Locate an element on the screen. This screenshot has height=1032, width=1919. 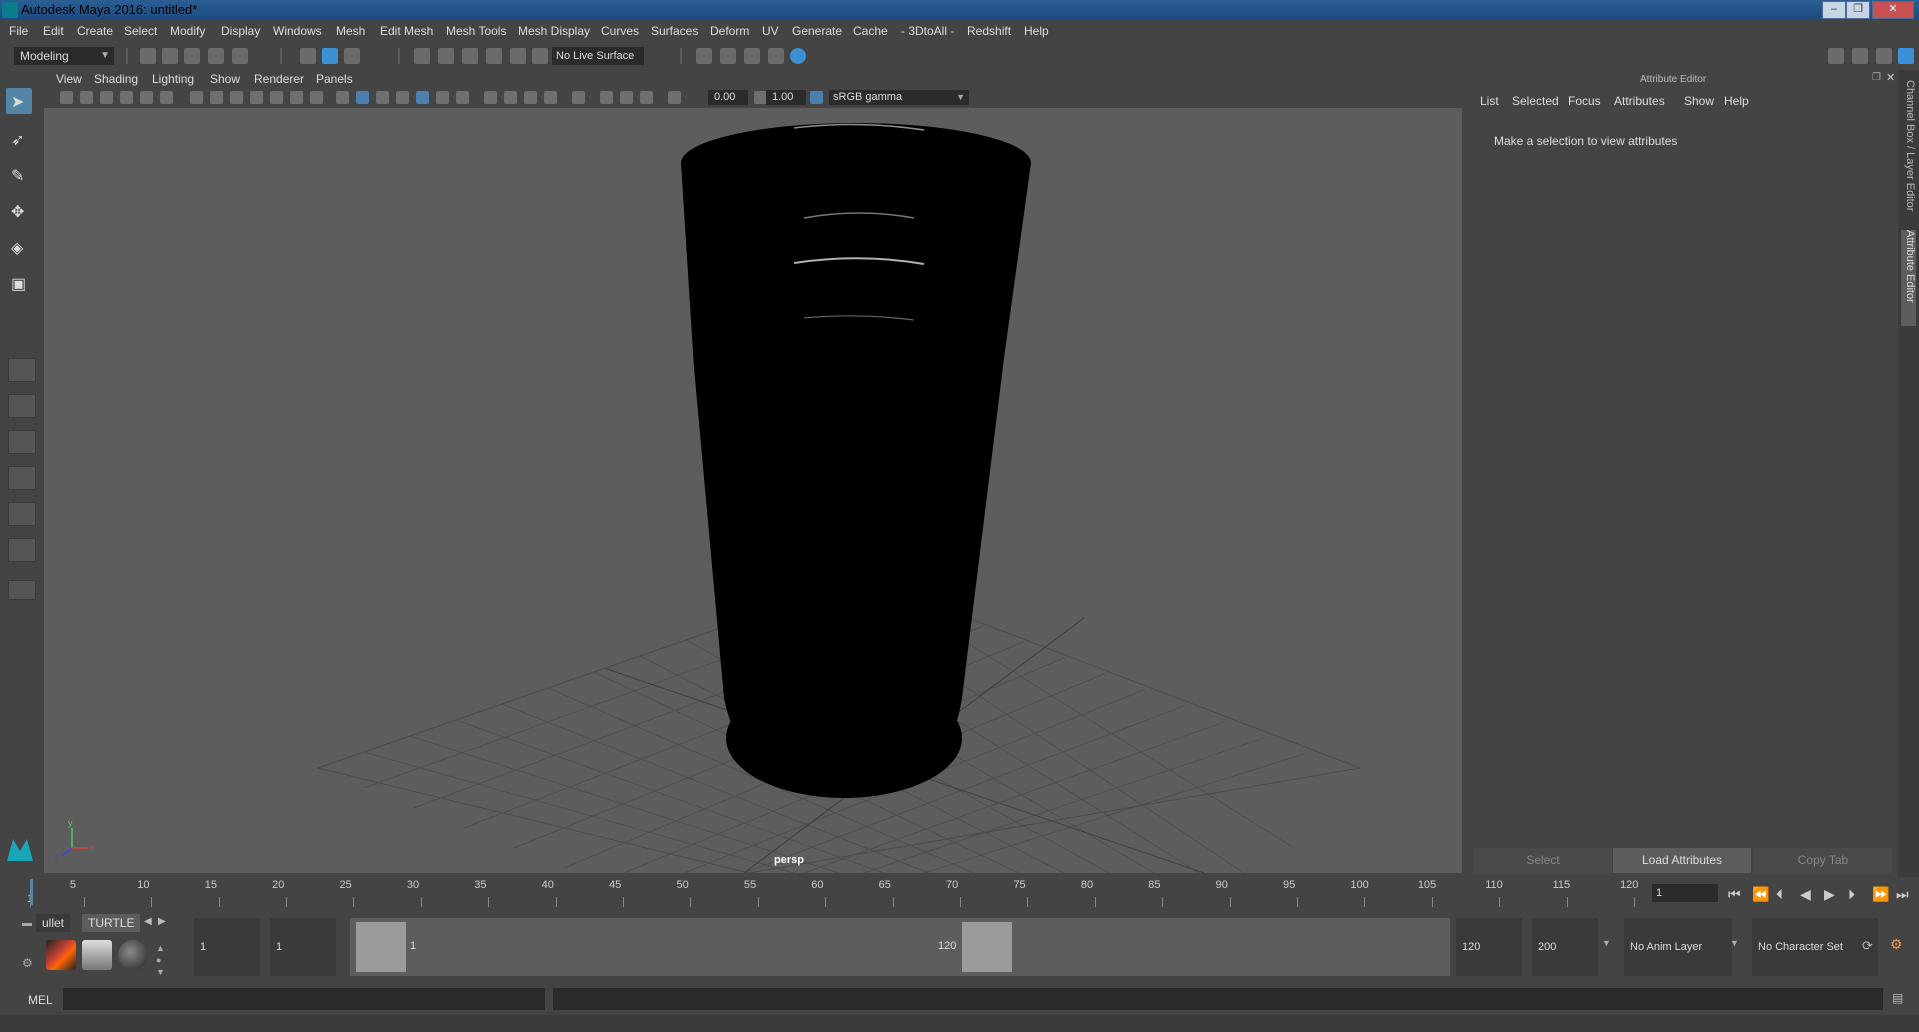
paint-select-tool: ✎ is located at coordinates (19, 175).